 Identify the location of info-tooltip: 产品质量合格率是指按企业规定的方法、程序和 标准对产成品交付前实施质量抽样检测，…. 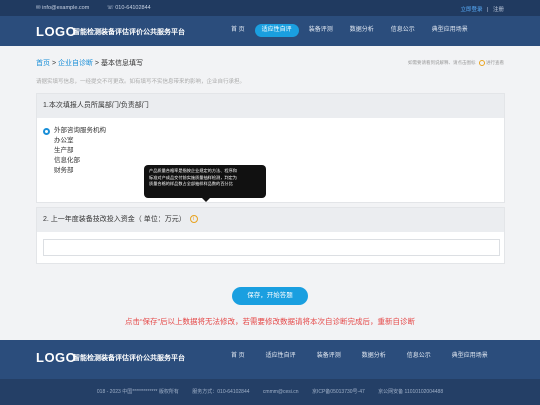
(205, 183).